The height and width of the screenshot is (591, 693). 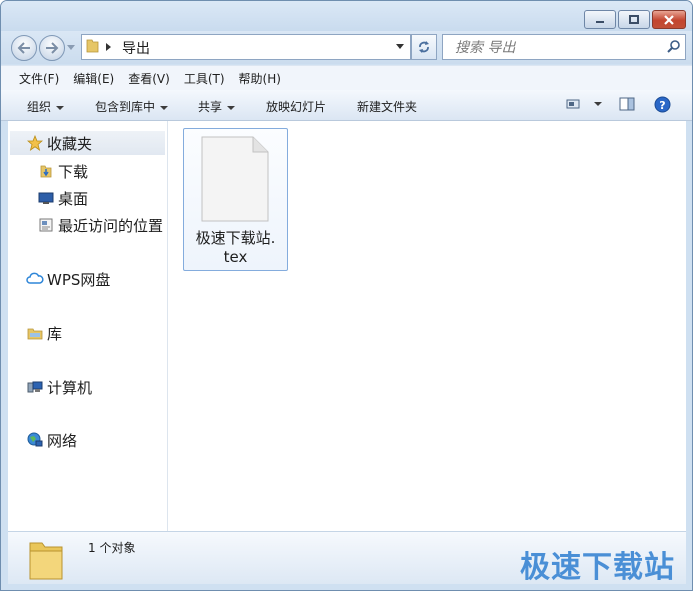 What do you see at coordinates (73, 171) in the screenshot?
I see `nav-downloads-label: 下载` at bounding box center [73, 171].